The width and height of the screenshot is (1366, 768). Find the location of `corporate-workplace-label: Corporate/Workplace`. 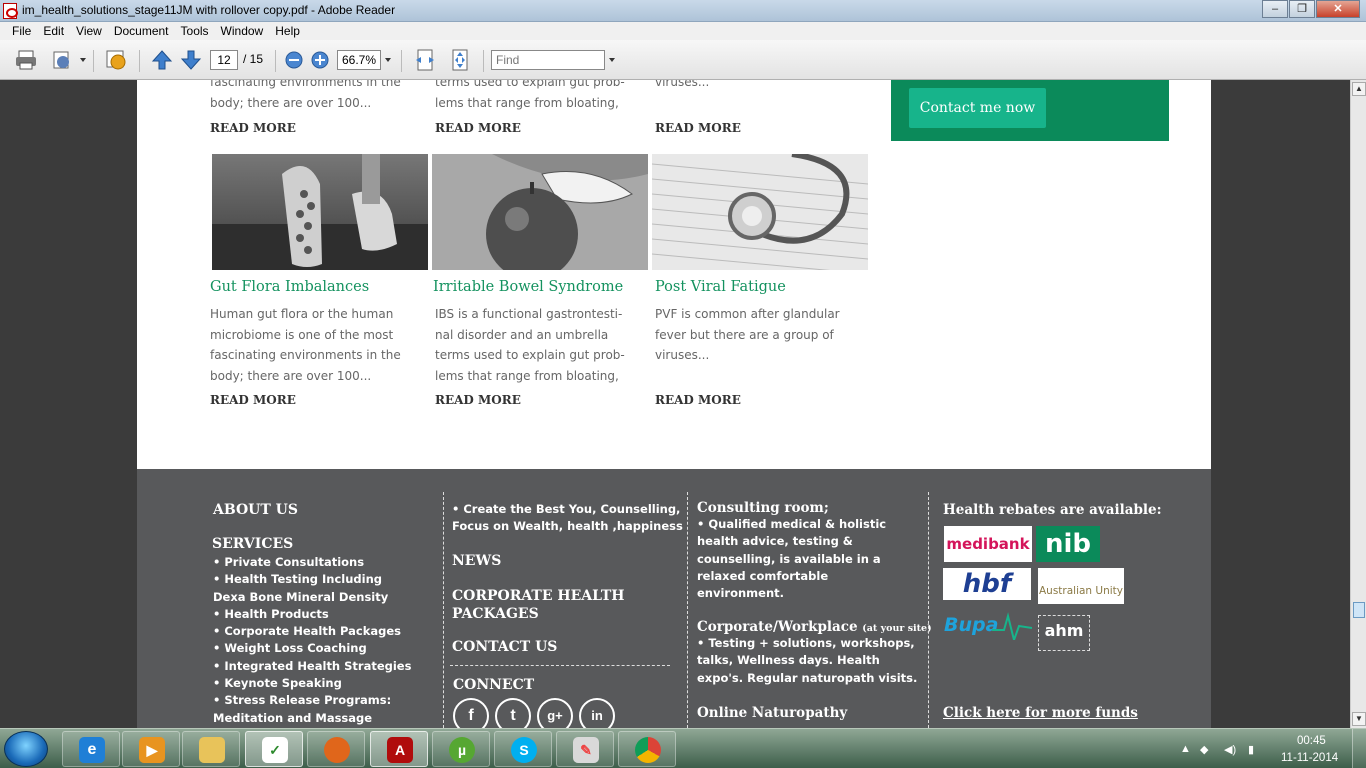

corporate-workplace-label: Corporate/Workplace is located at coordinates (777, 627).